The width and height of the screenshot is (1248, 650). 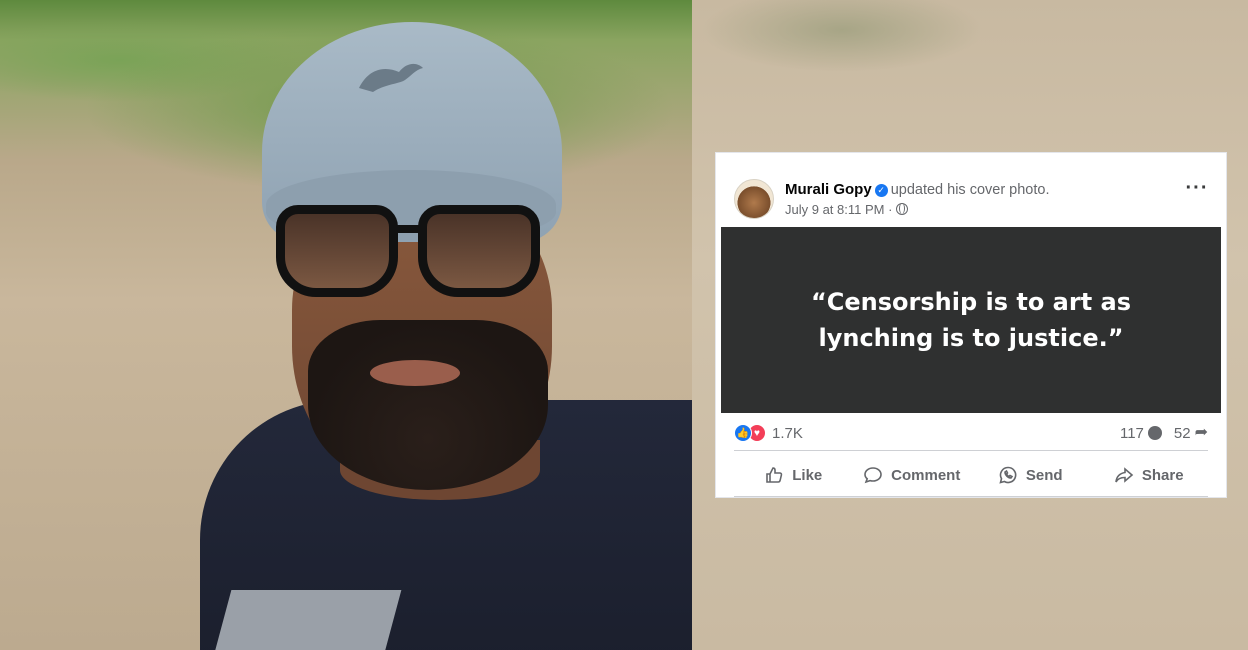 What do you see at coordinates (337, 251) in the screenshot?
I see `lens-left` at bounding box center [337, 251].